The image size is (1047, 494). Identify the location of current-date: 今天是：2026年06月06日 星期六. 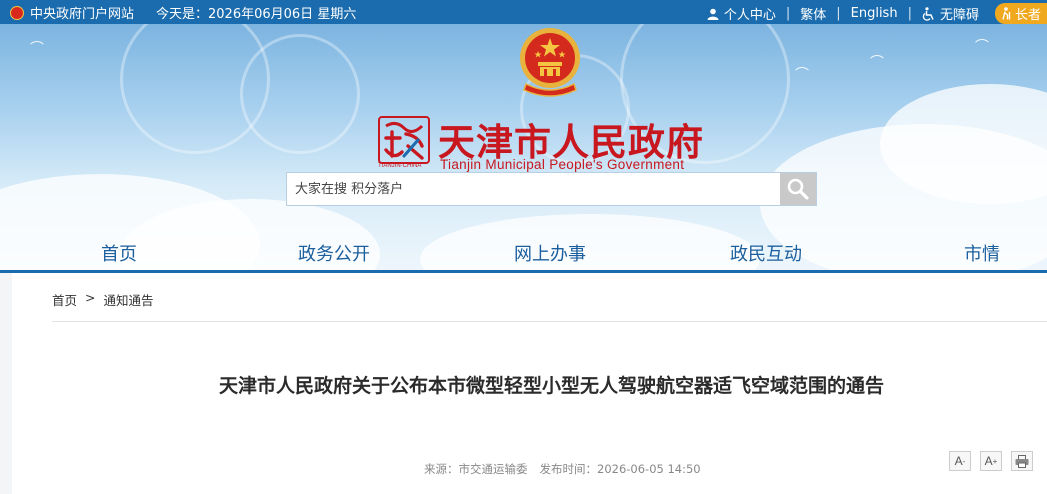
(256, 14).